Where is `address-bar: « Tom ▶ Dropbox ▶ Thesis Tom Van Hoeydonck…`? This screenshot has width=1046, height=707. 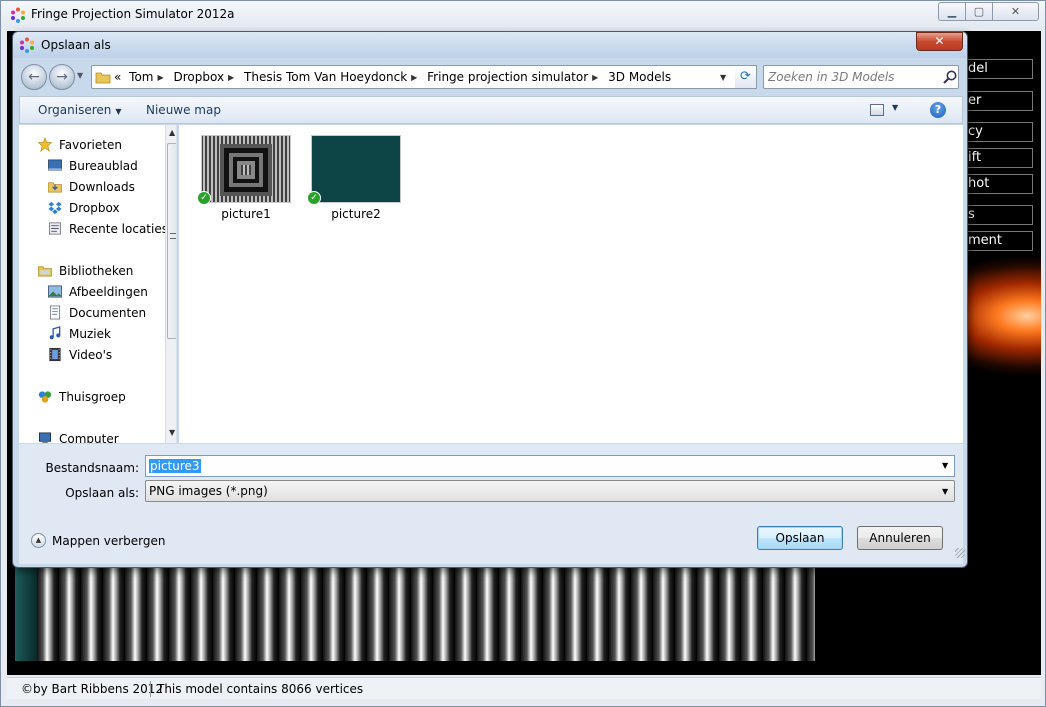
address-bar: « Tom ▶ Dropbox ▶ Thesis Tom Van Hoeydonck… is located at coordinates (414, 77).